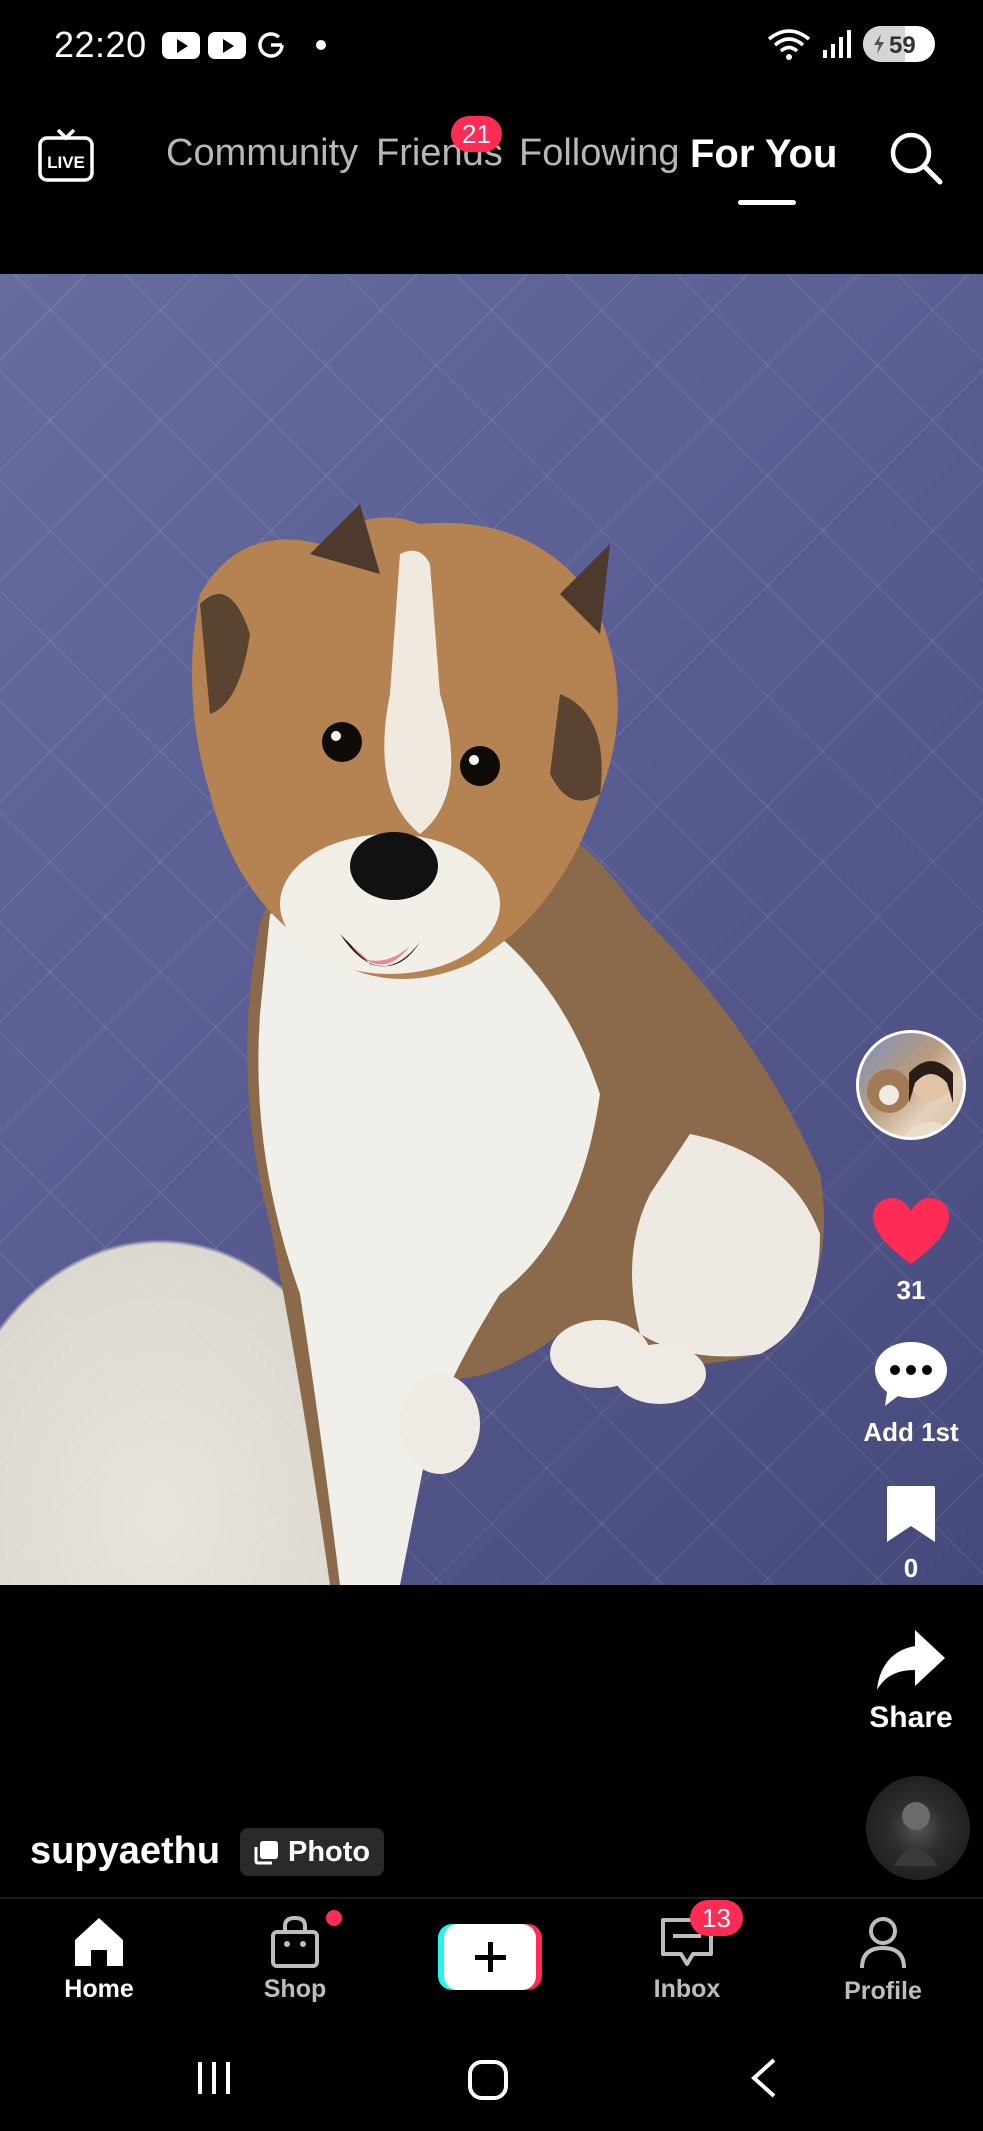  Describe the element at coordinates (911, 1717) in the screenshot. I see `share-label: Share` at that location.